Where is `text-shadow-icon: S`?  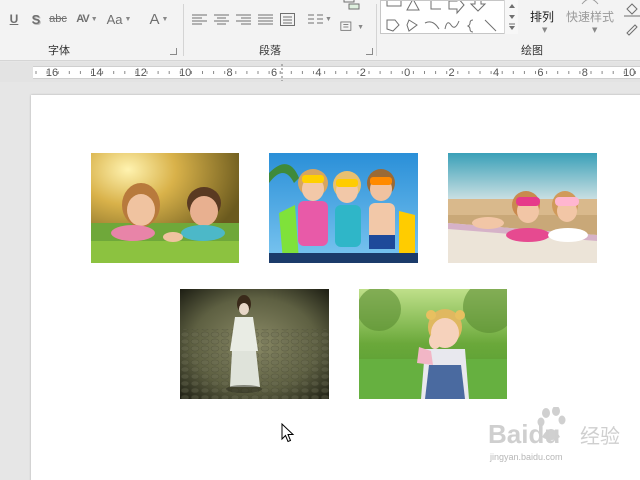
text-shadow-icon: S is located at coordinates (36, 19).